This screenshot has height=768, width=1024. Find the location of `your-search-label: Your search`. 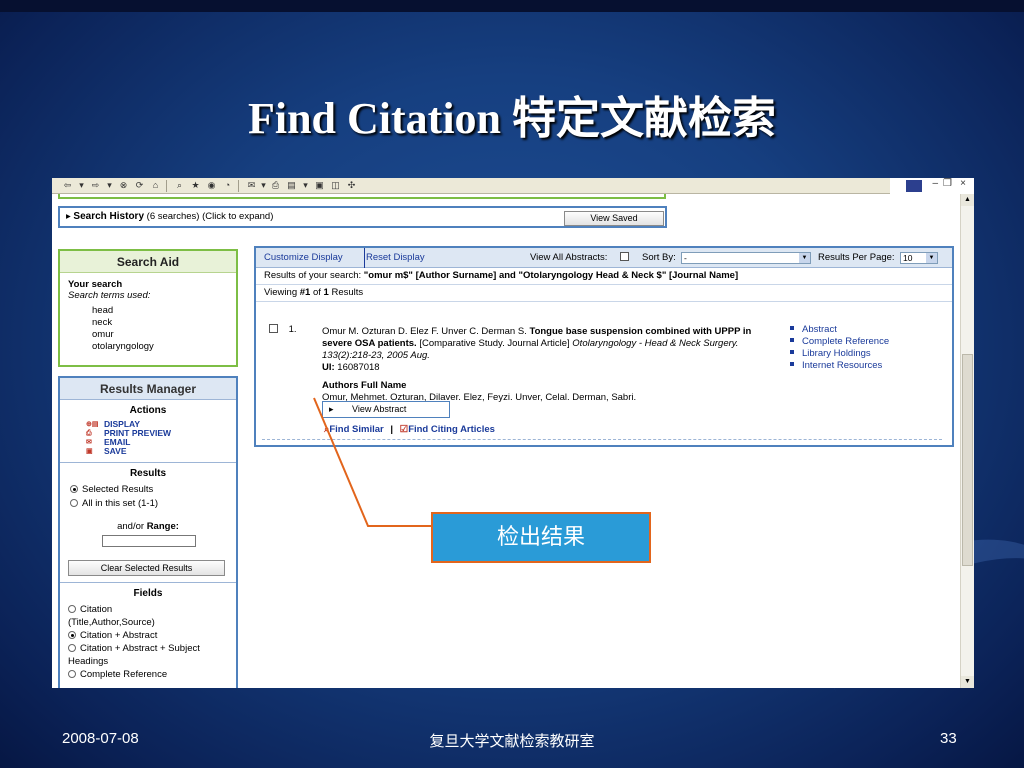

your-search-label: Your search is located at coordinates (95, 284).